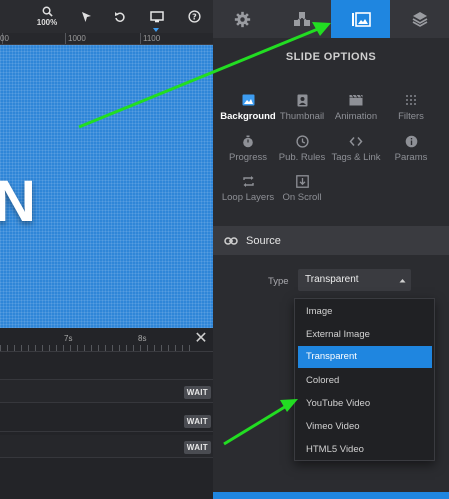 Image resolution: width=449 pixels, height=499 pixels. I want to click on portrait-icon, so click(302, 100).